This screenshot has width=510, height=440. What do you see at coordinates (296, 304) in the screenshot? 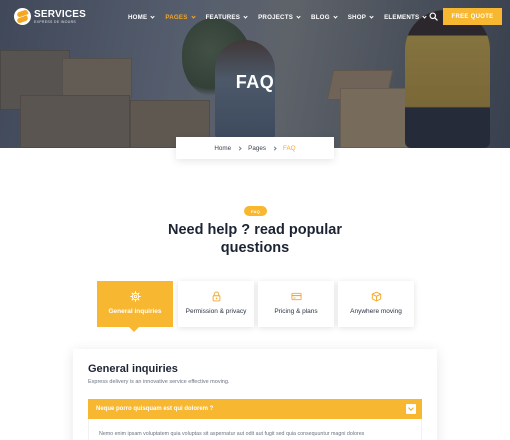
I see `tab-pricing-plans: Pricing & plans` at bounding box center [296, 304].